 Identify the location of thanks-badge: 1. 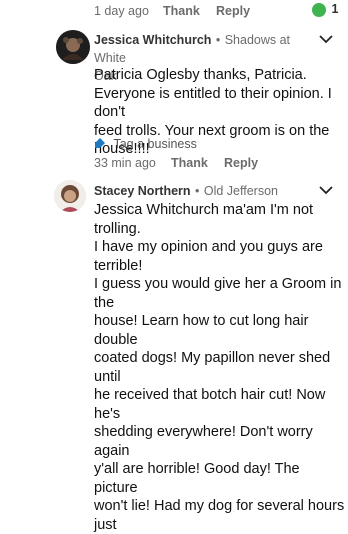
(325, 9).